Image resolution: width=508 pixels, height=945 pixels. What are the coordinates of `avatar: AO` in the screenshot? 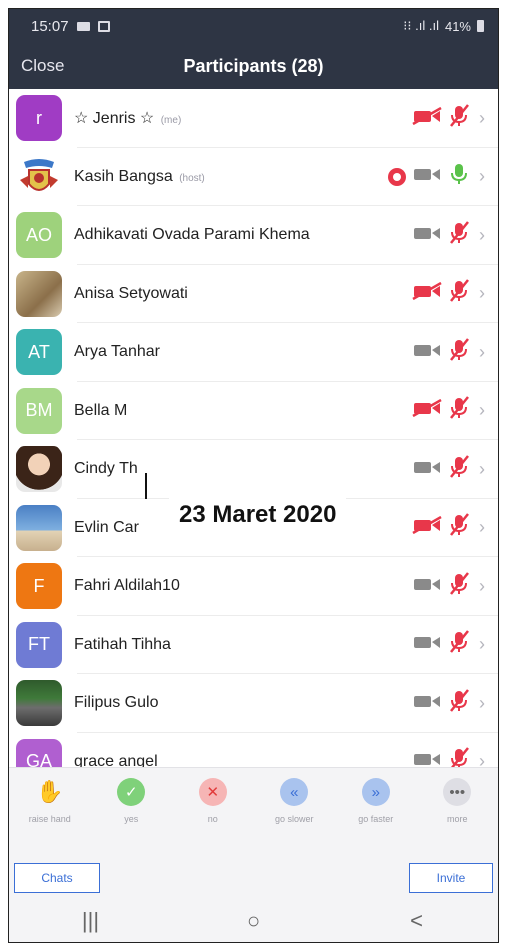 It's located at (39, 235).